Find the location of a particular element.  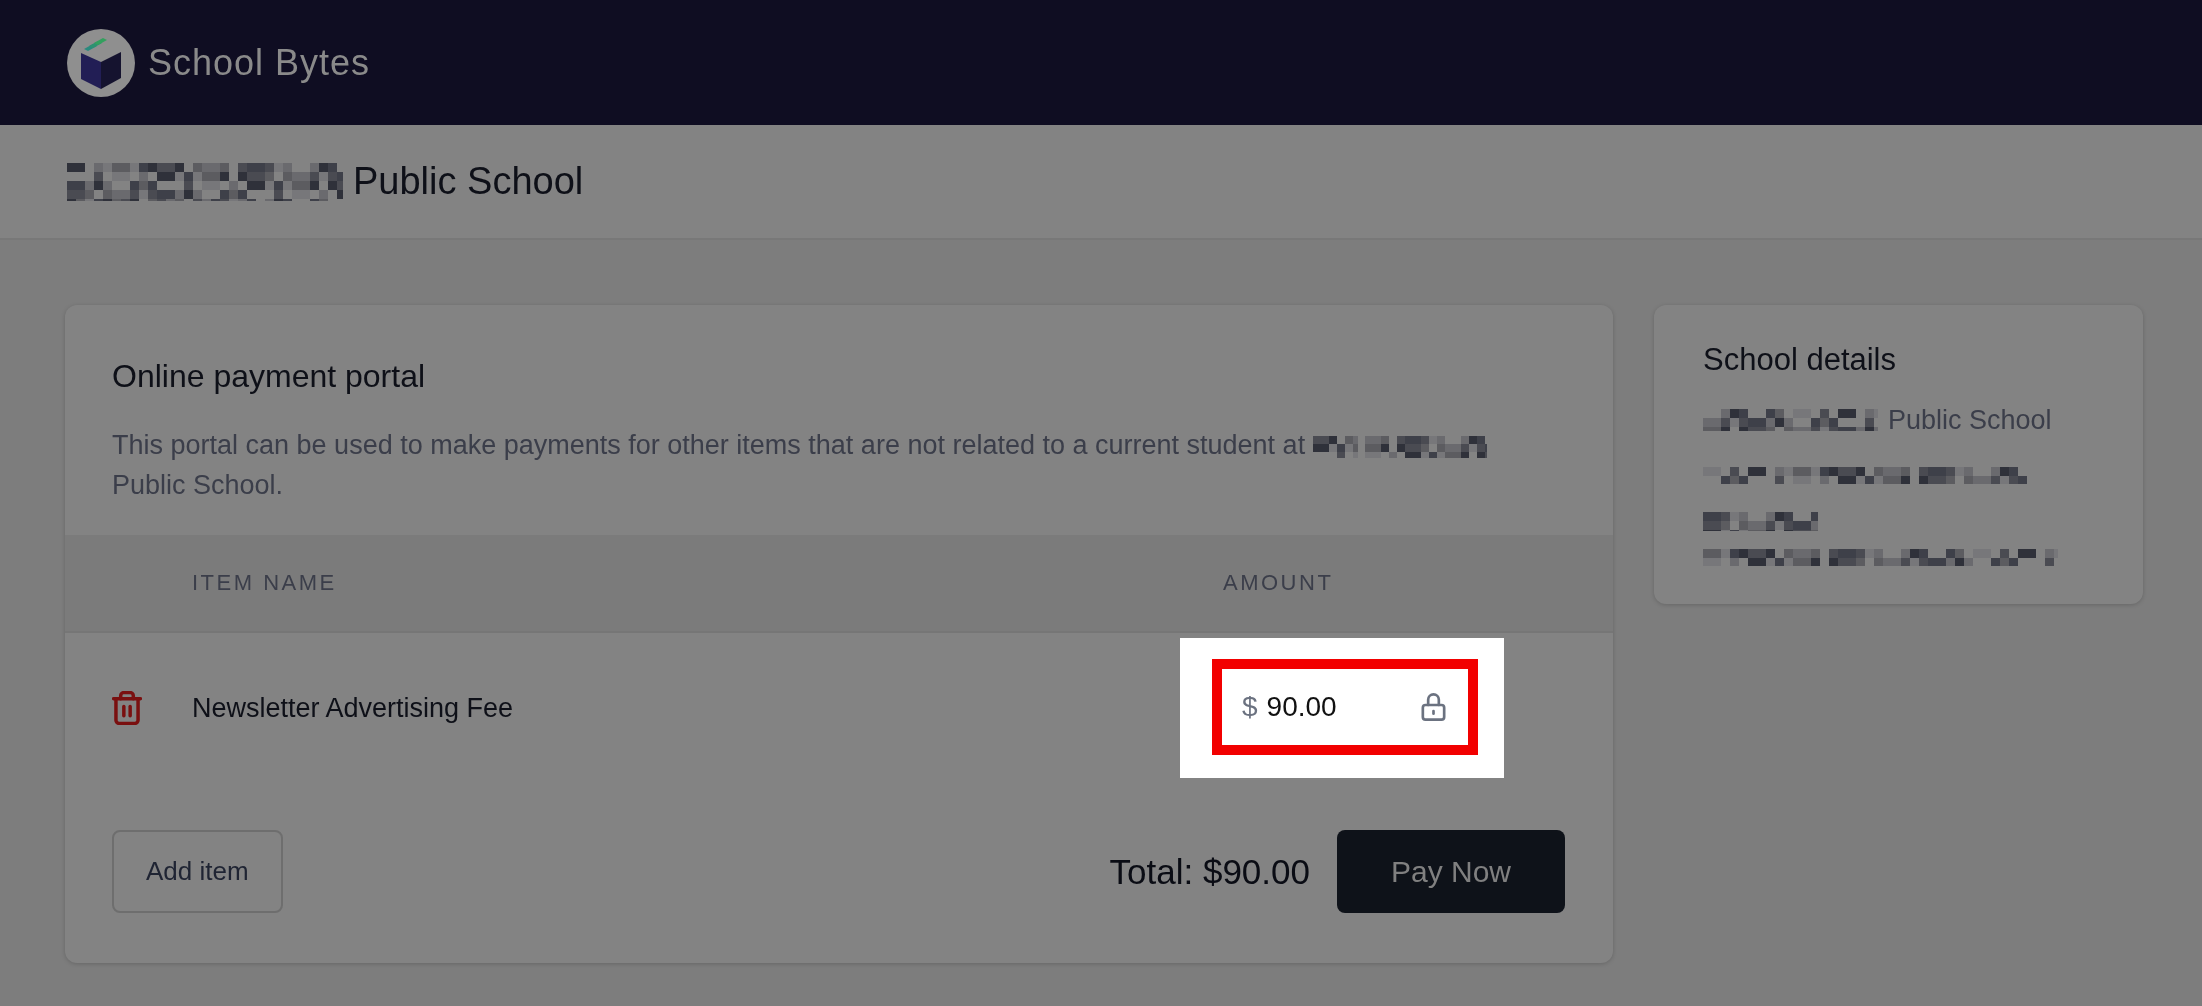

add-item-button: Add item is located at coordinates (197, 871).